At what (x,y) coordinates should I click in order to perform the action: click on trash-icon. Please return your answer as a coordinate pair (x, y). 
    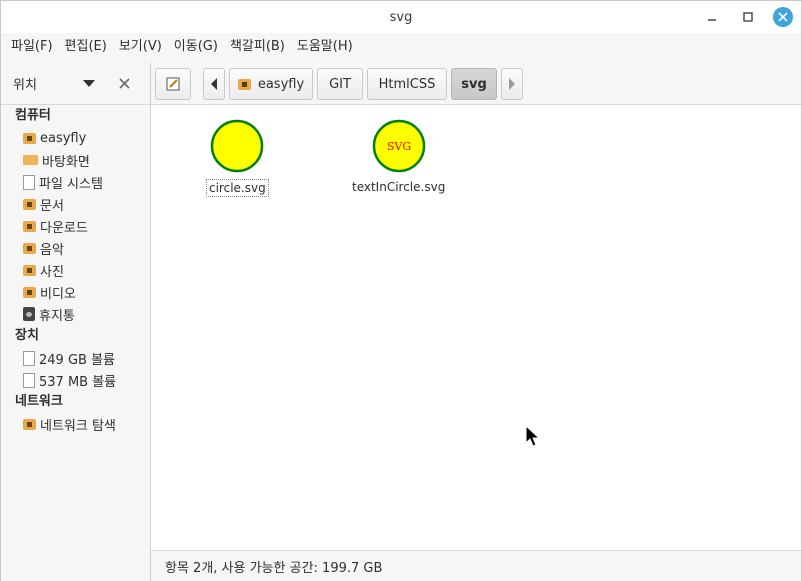
    Looking at the image, I should click on (29, 314).